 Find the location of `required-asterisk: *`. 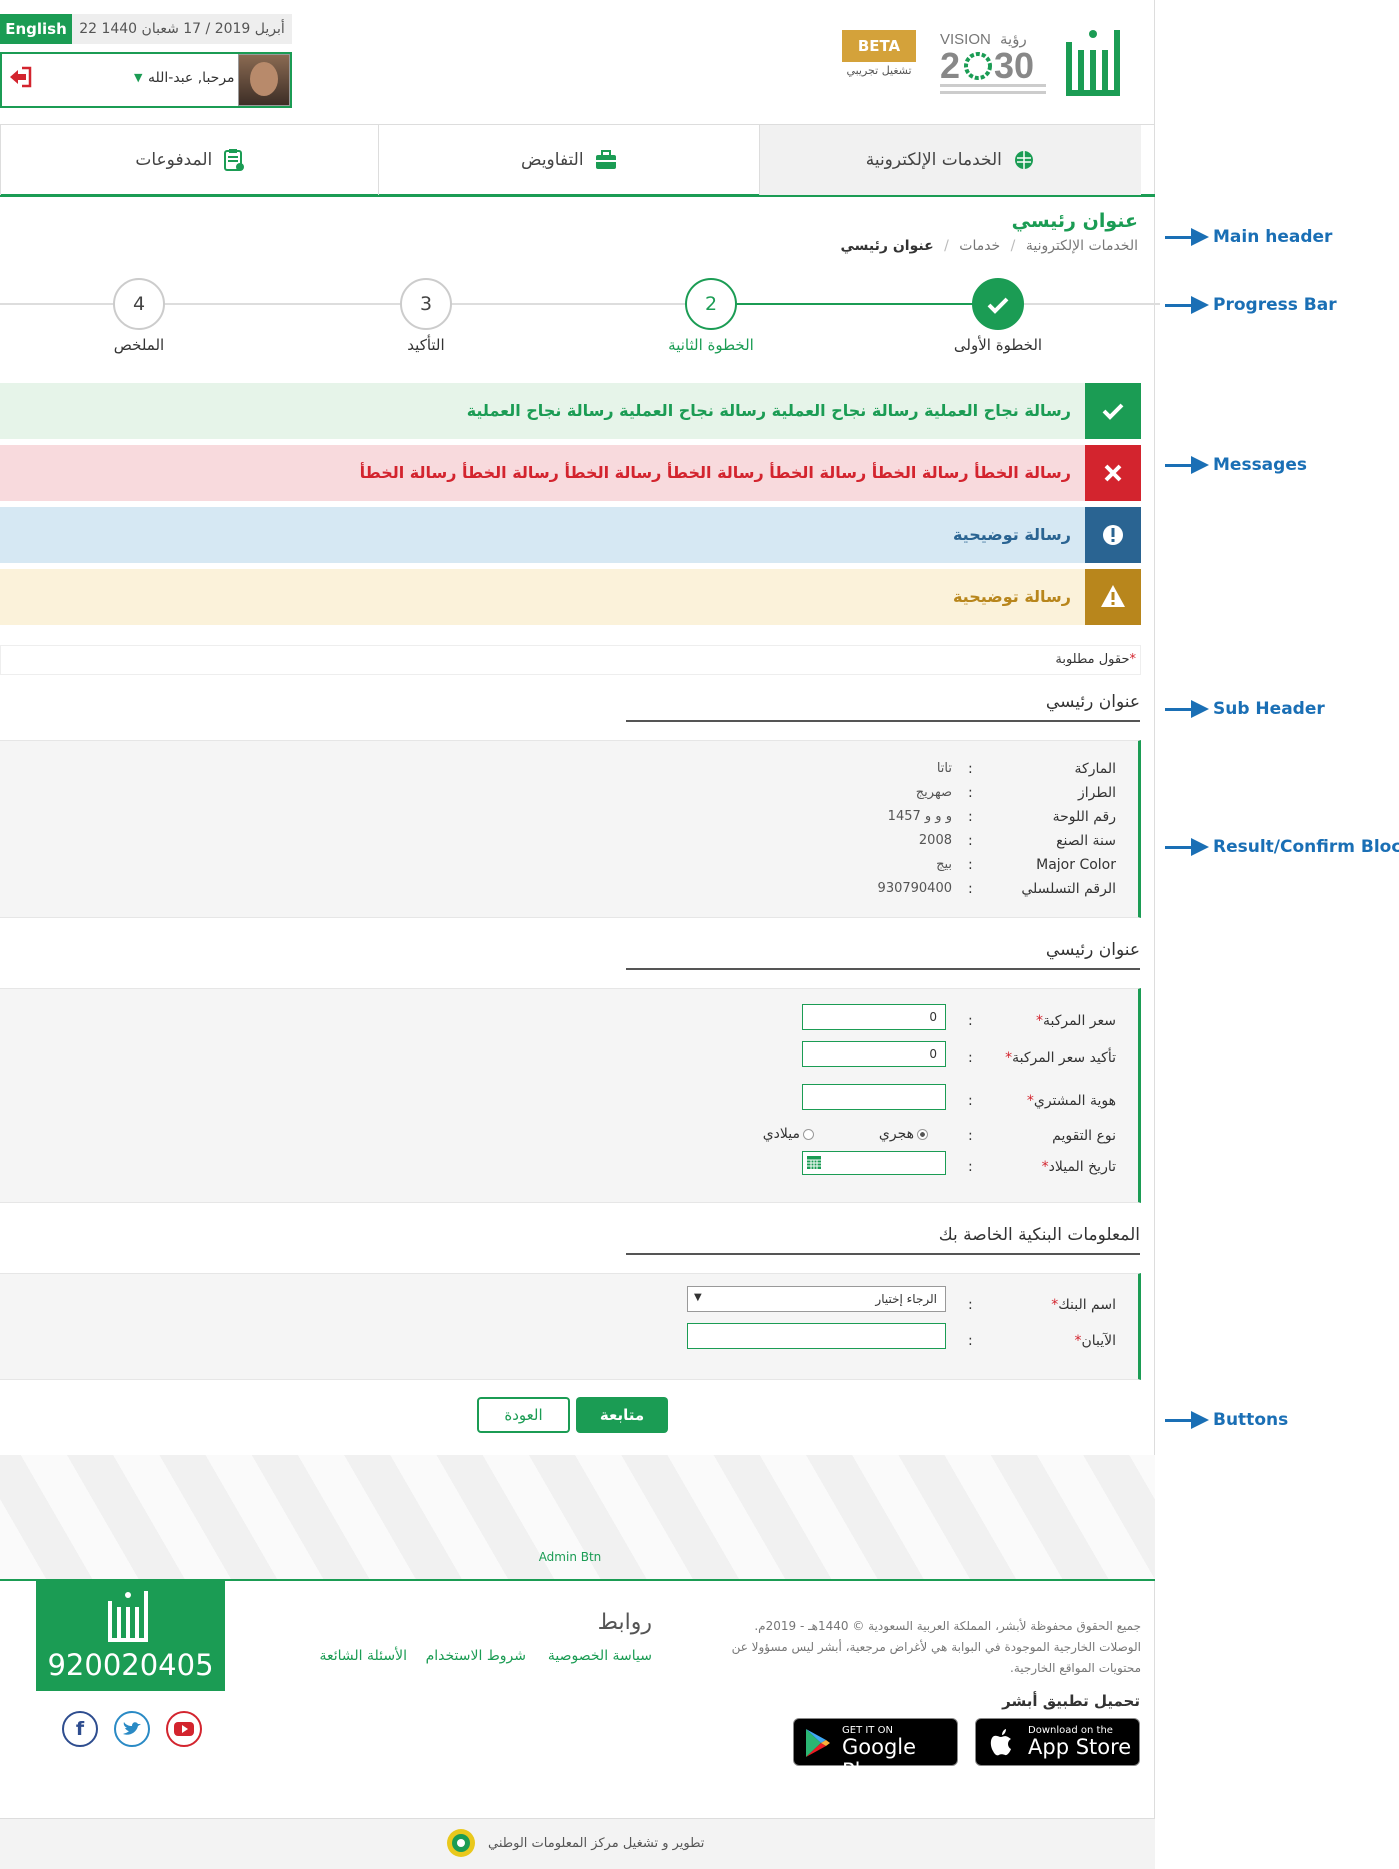

required-asterisk: * is located at coordinates (1133, 659).